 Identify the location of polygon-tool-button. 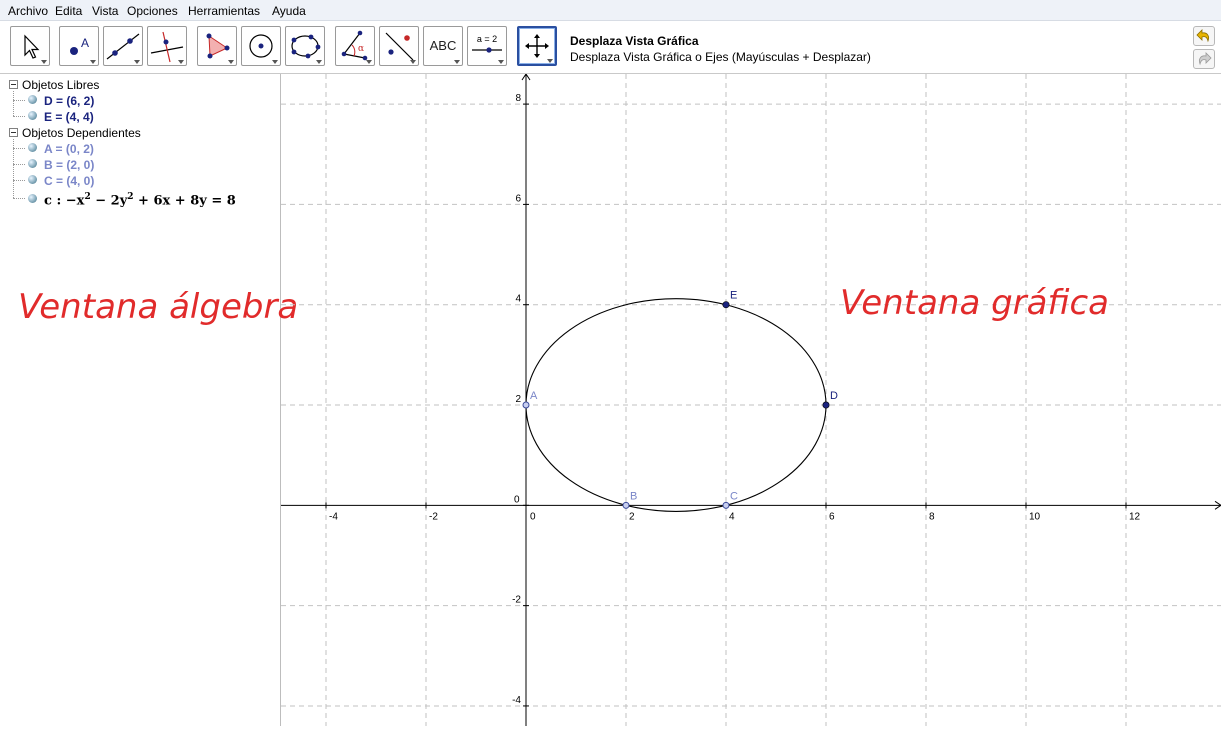
(217, 46).